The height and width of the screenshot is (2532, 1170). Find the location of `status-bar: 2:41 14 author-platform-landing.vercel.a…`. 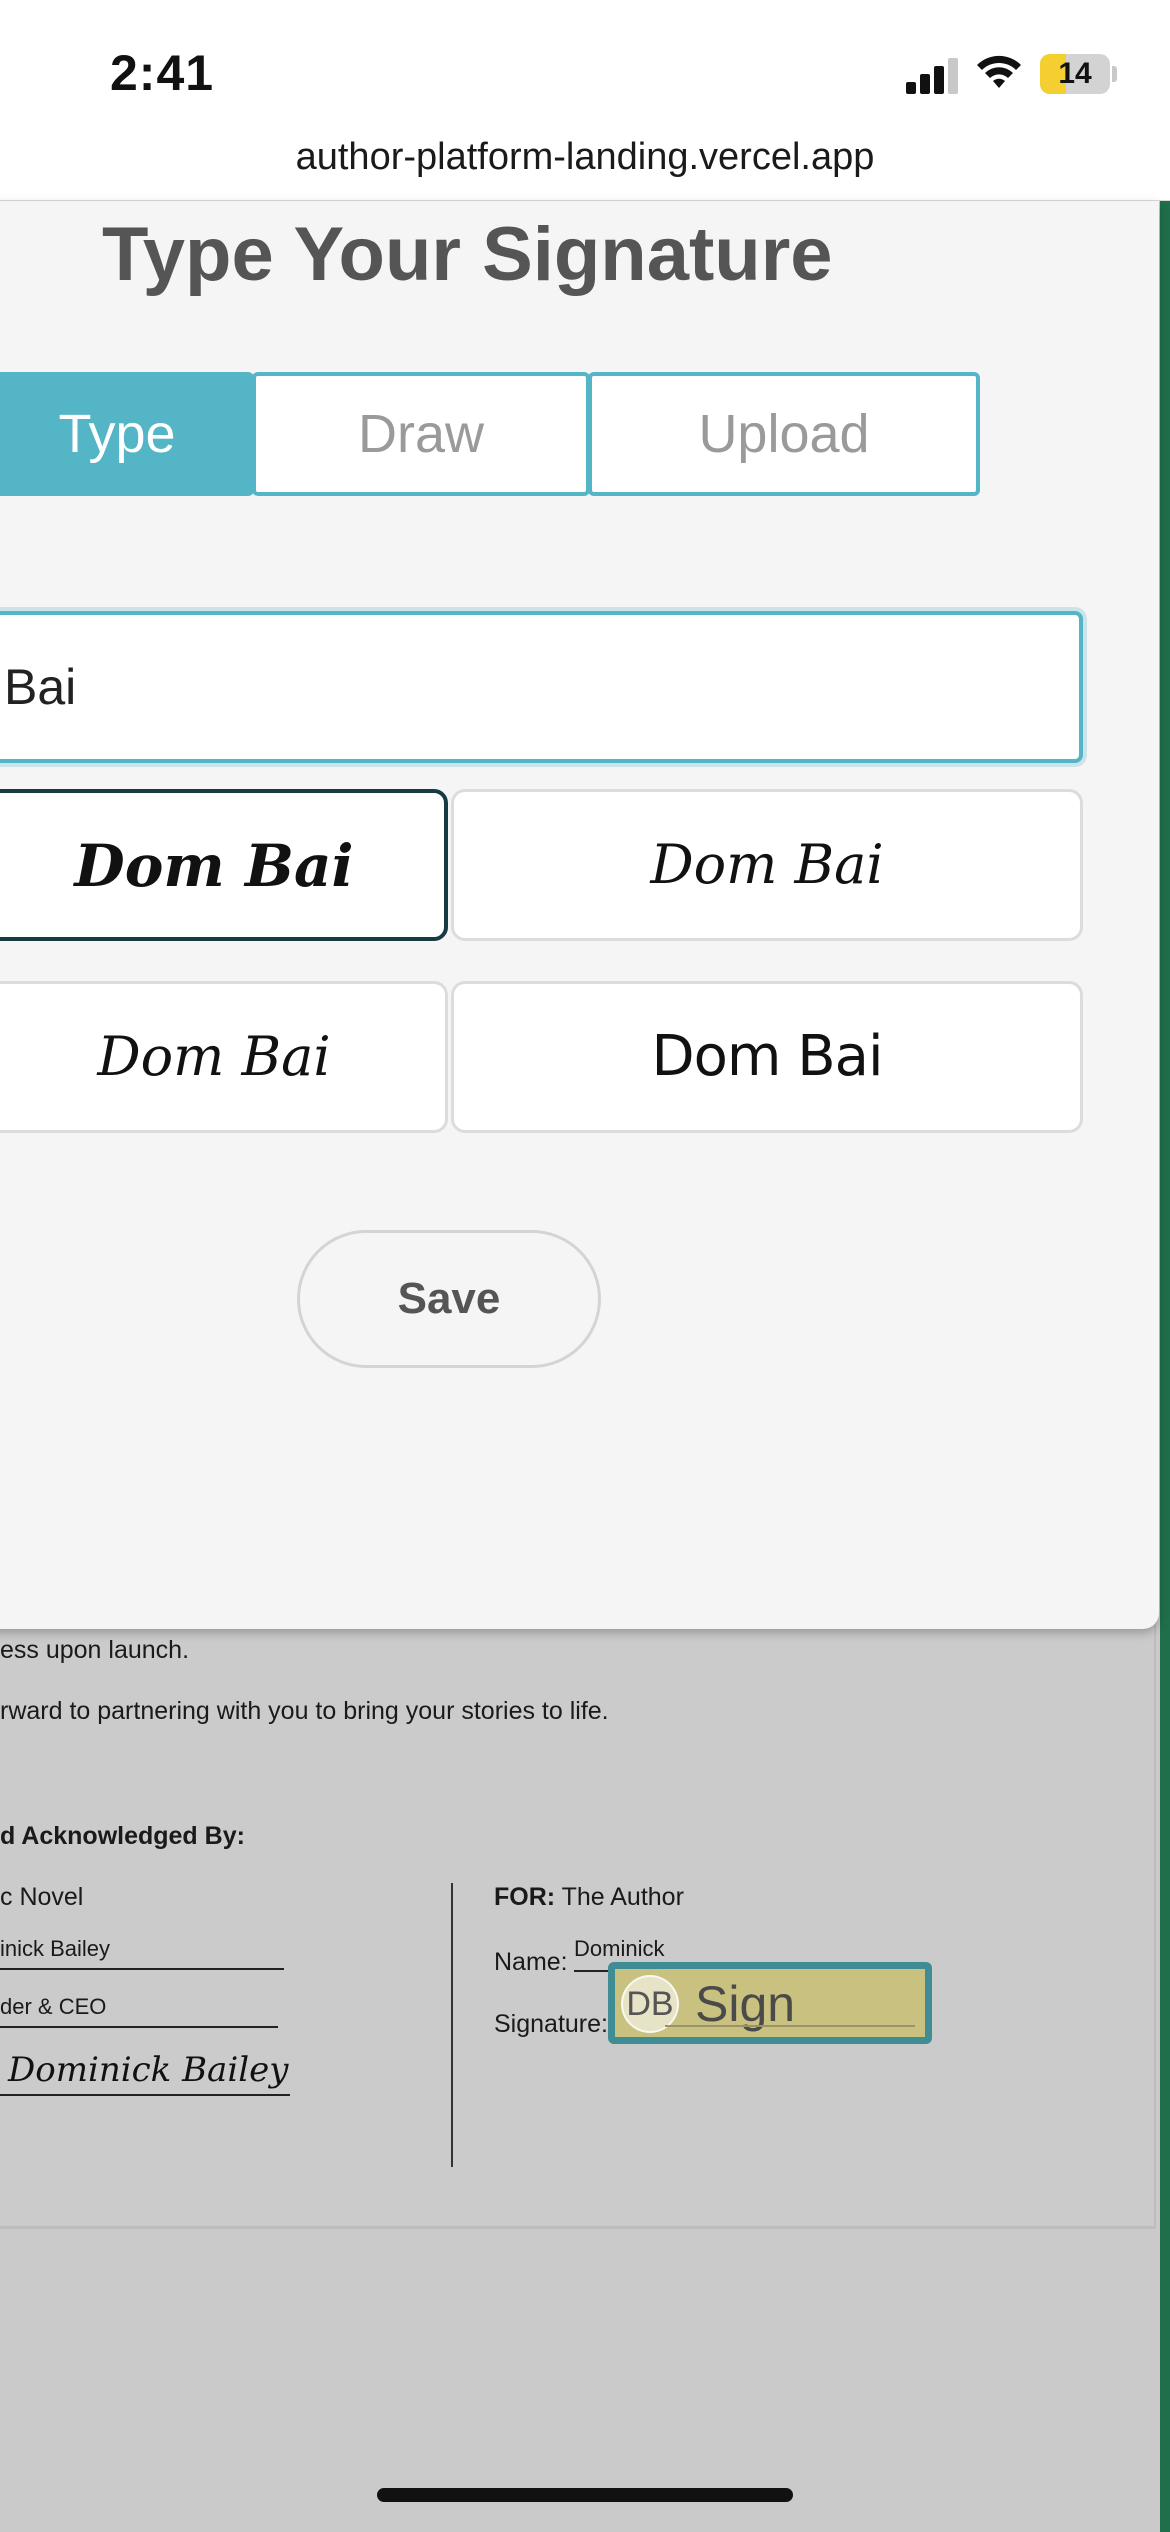

status-bar: 2:41 14 author-platform-landing.vercel.a… is located at coordinates (585, 89).